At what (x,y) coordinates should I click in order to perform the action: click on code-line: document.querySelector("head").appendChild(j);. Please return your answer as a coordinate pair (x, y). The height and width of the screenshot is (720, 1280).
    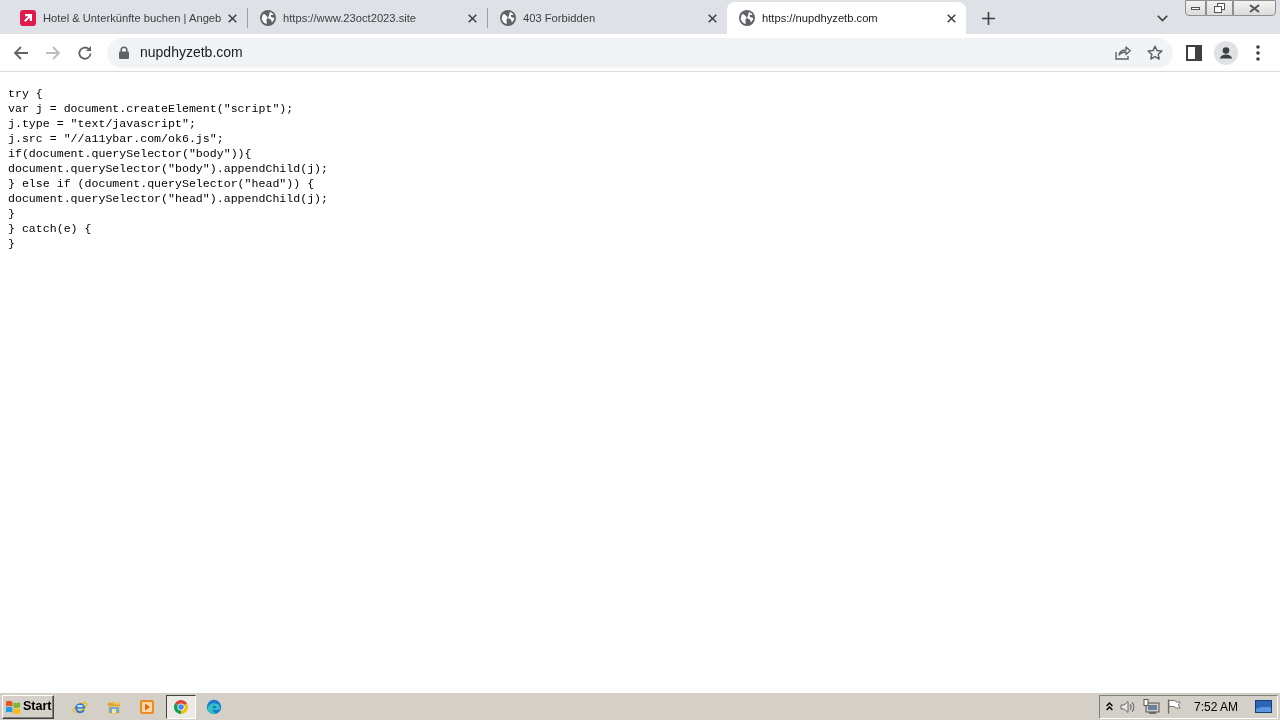
    Looking at the image, I should click on (168, 198).